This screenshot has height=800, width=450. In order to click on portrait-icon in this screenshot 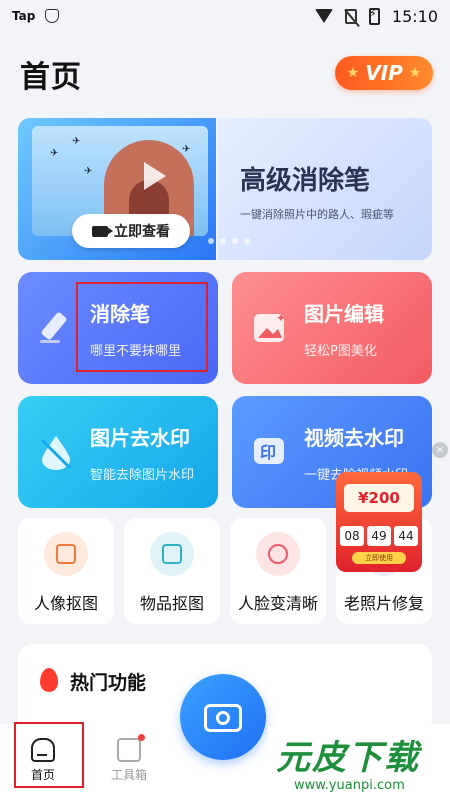, I will do `click(66, 554)`.